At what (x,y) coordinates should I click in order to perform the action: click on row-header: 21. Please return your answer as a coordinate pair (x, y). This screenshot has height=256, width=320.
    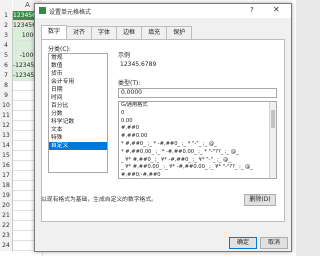
    Looking at the image, I should click on (6, 216).